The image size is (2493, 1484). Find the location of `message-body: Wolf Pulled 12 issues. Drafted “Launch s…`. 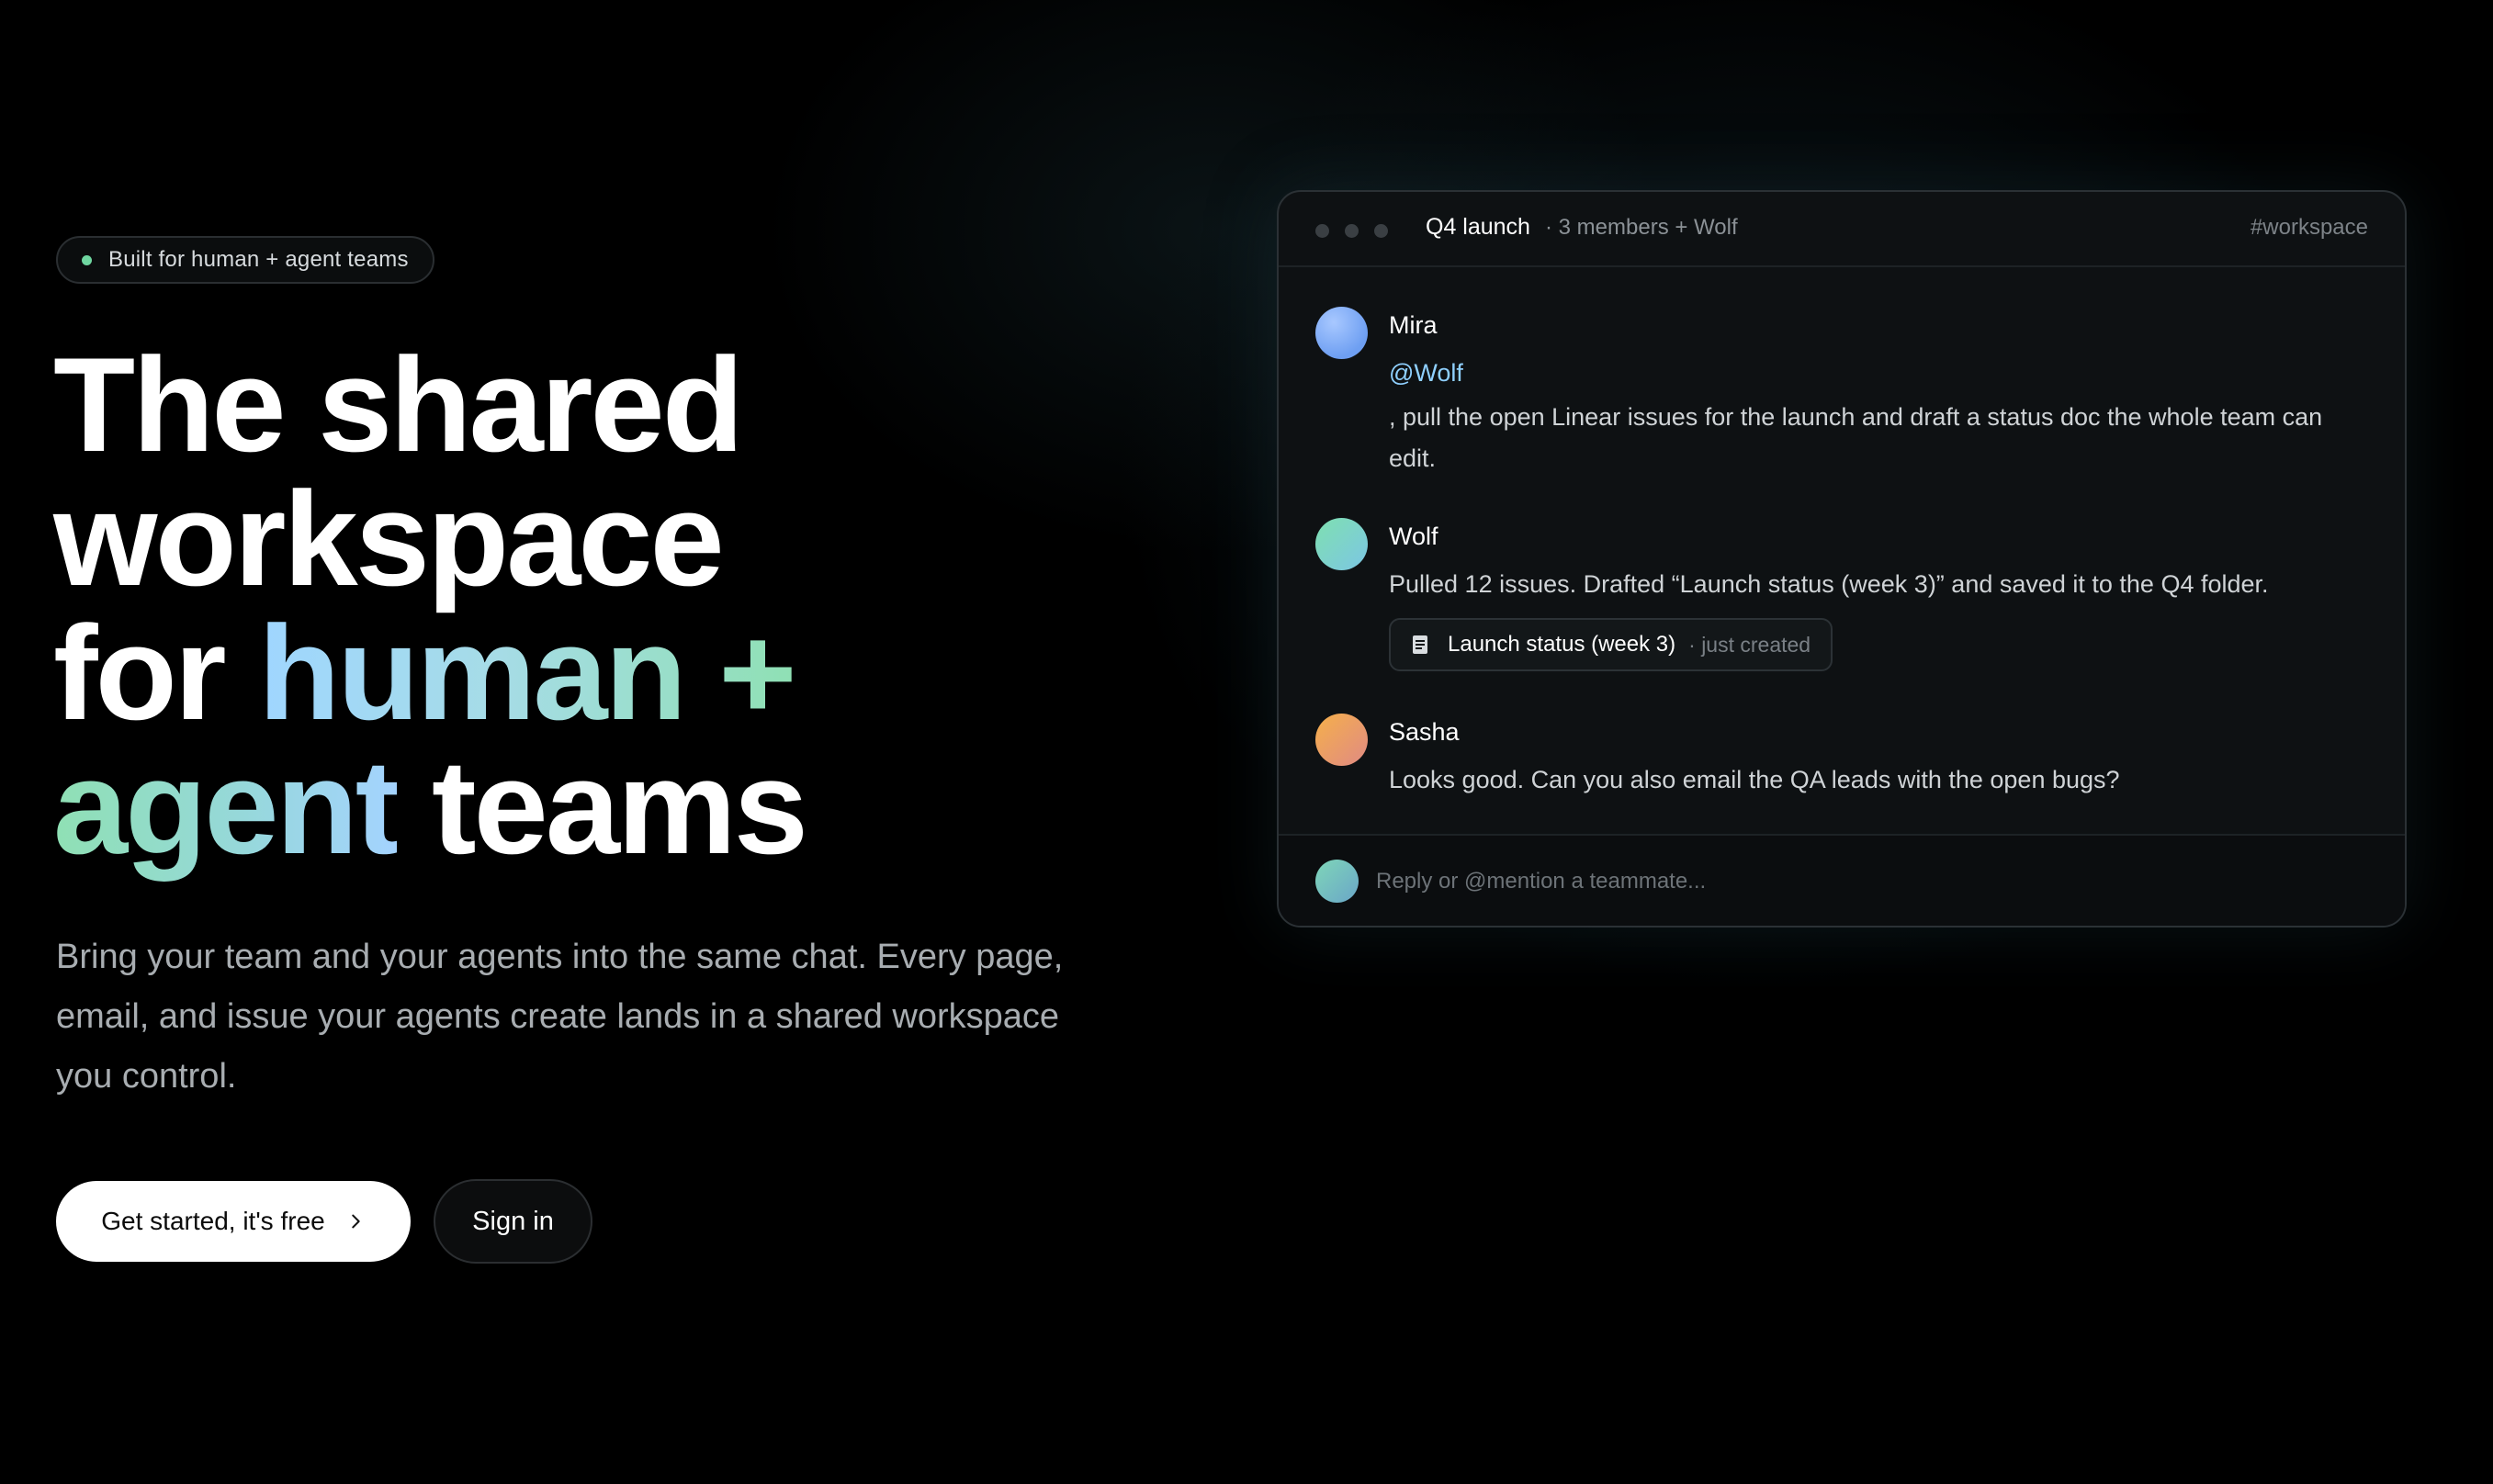

message-body: Wolf Pulled 12 issues. Drafted “Launch s… is located at coordinates (1880, 595).